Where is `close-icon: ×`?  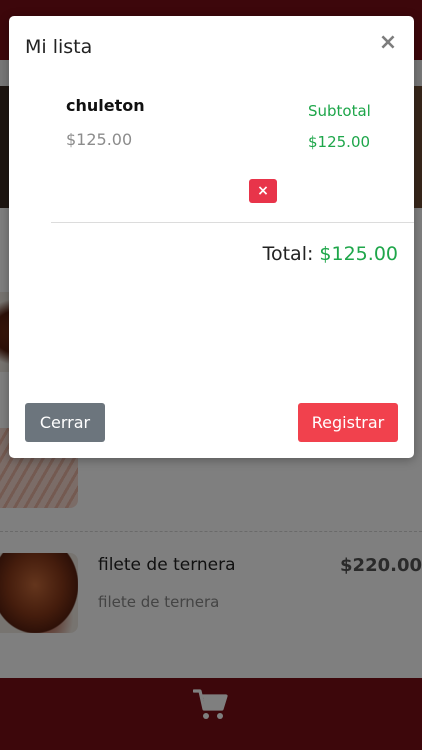 close-icon: × is located at coordinates (388, 43).